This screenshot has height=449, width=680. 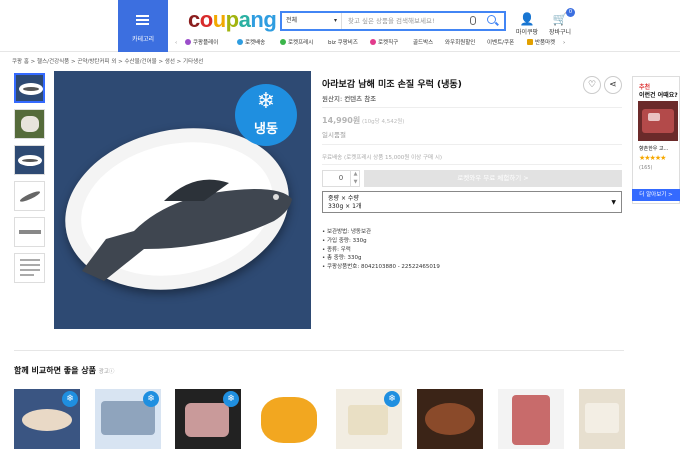 I want to click on spec-item: 종류: 우럭, so click(x=381, y=250).